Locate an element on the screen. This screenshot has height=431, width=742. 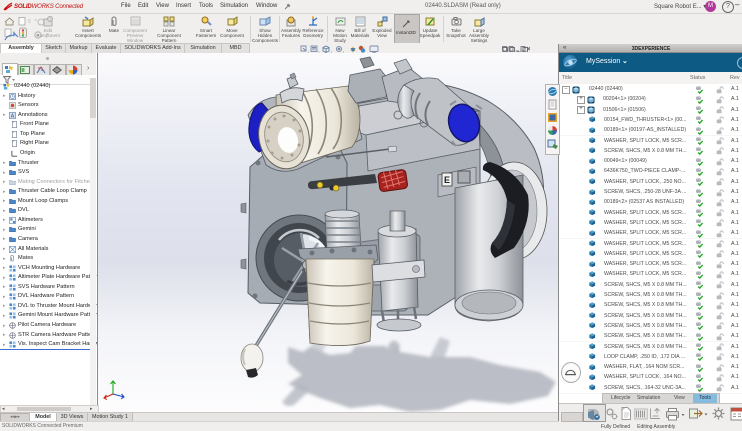
svg-text: E is located at coordinates (447, 180).